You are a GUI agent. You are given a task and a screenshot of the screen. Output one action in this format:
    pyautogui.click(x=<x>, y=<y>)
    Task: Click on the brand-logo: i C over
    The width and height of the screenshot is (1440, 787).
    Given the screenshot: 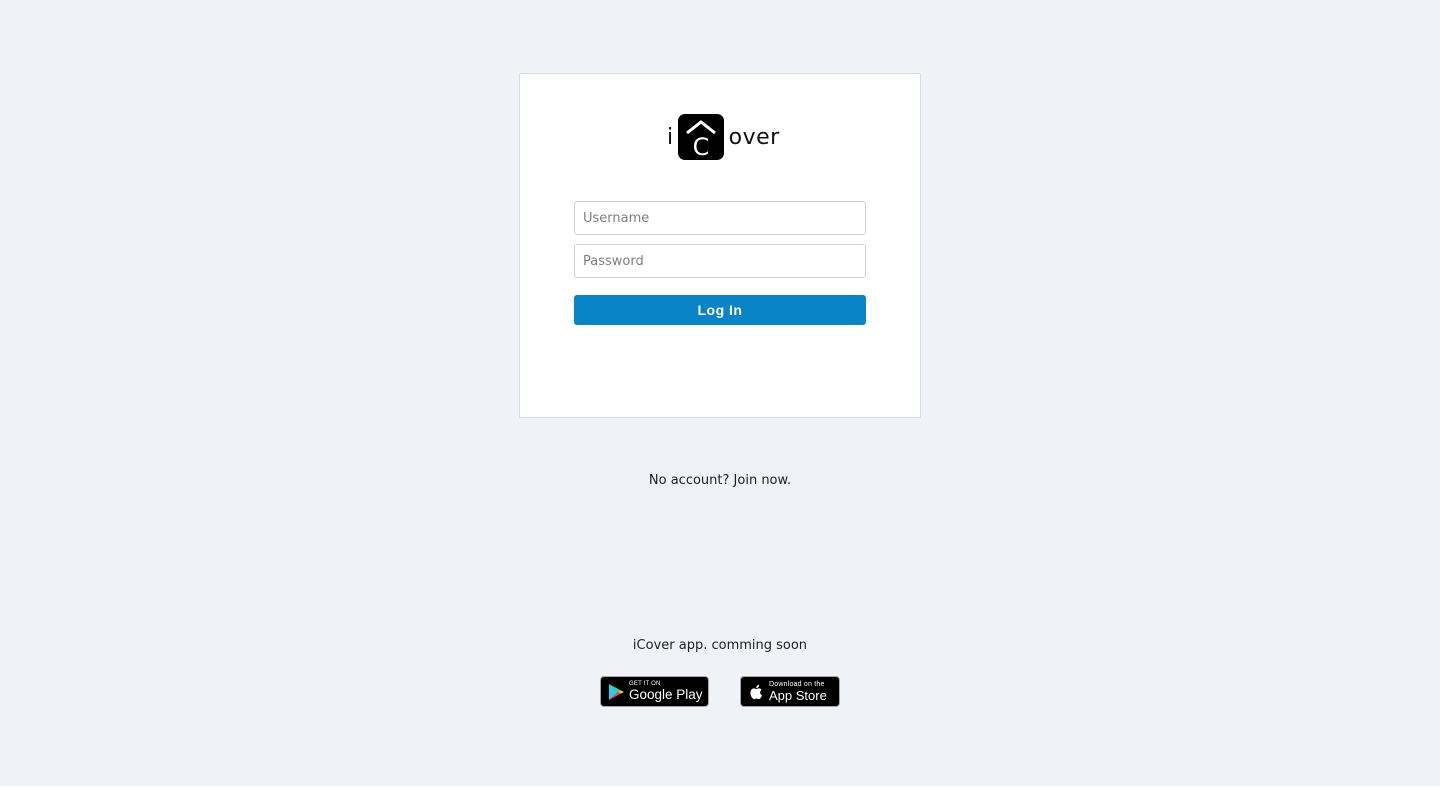 What is the action you would take?
    pyautogui.click(x=723, y=137)
    